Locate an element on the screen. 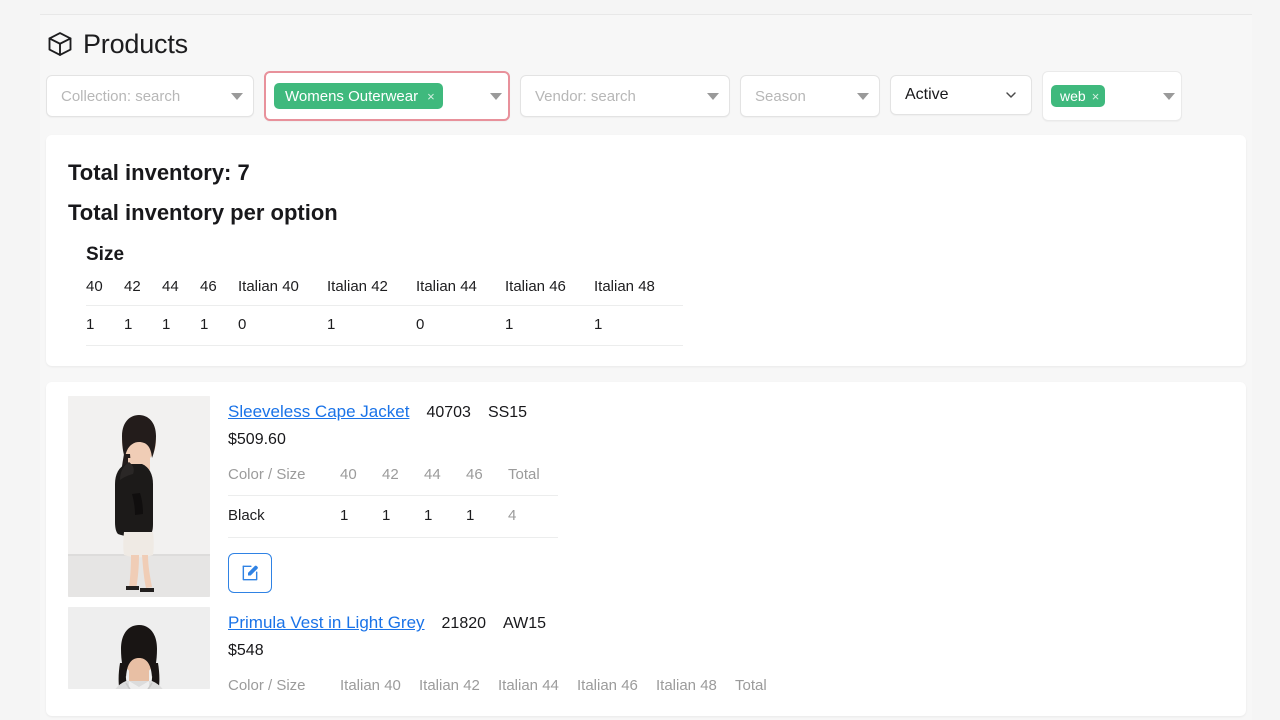 Image resolution: width=1280 pixels, height=720 pixels. filter-channel: web × is located at coordinates (1112, 96).